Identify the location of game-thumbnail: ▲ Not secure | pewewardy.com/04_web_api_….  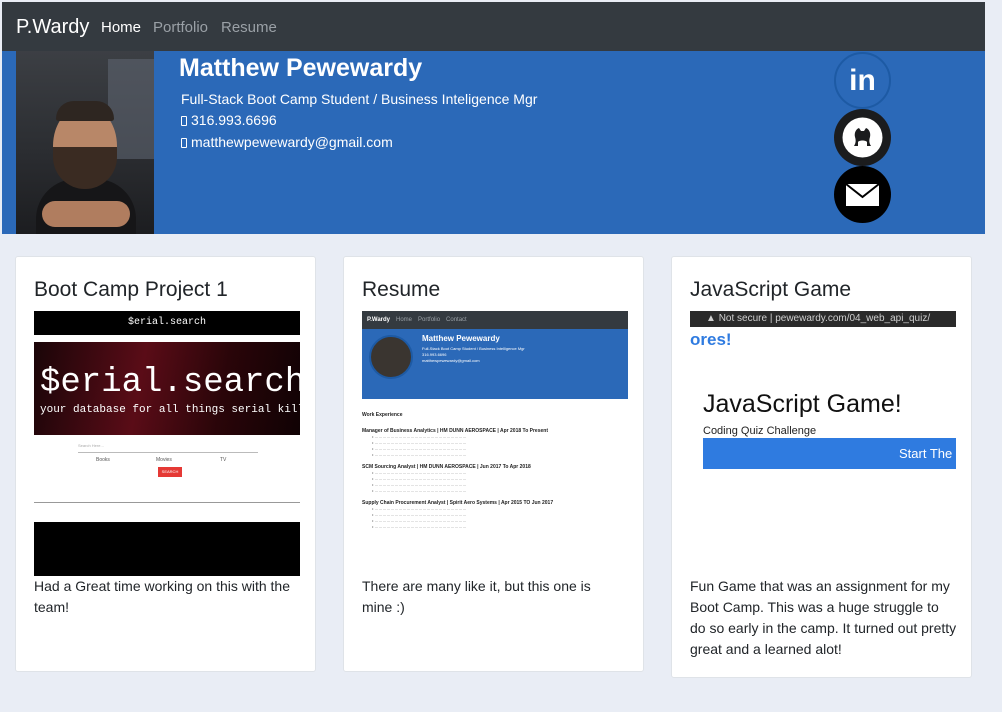
(823, 391).